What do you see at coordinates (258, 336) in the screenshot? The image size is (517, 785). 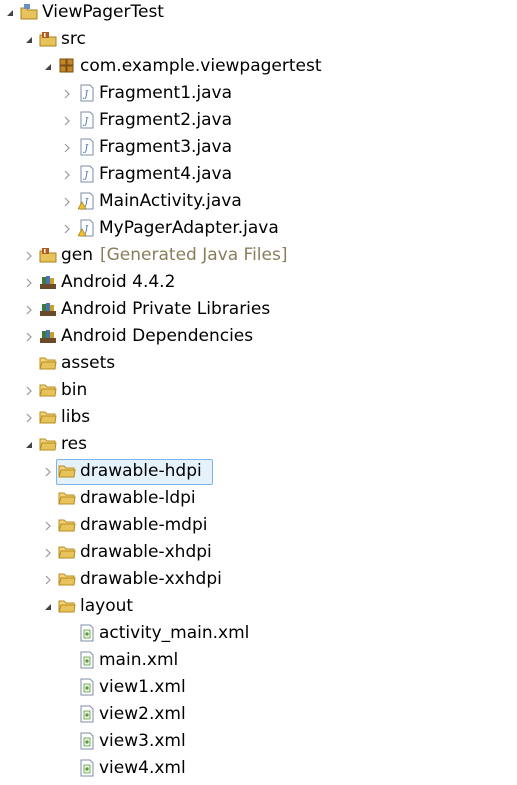 I see `tree-row-library: Android Dependencies` at bounding box center [258, 336].